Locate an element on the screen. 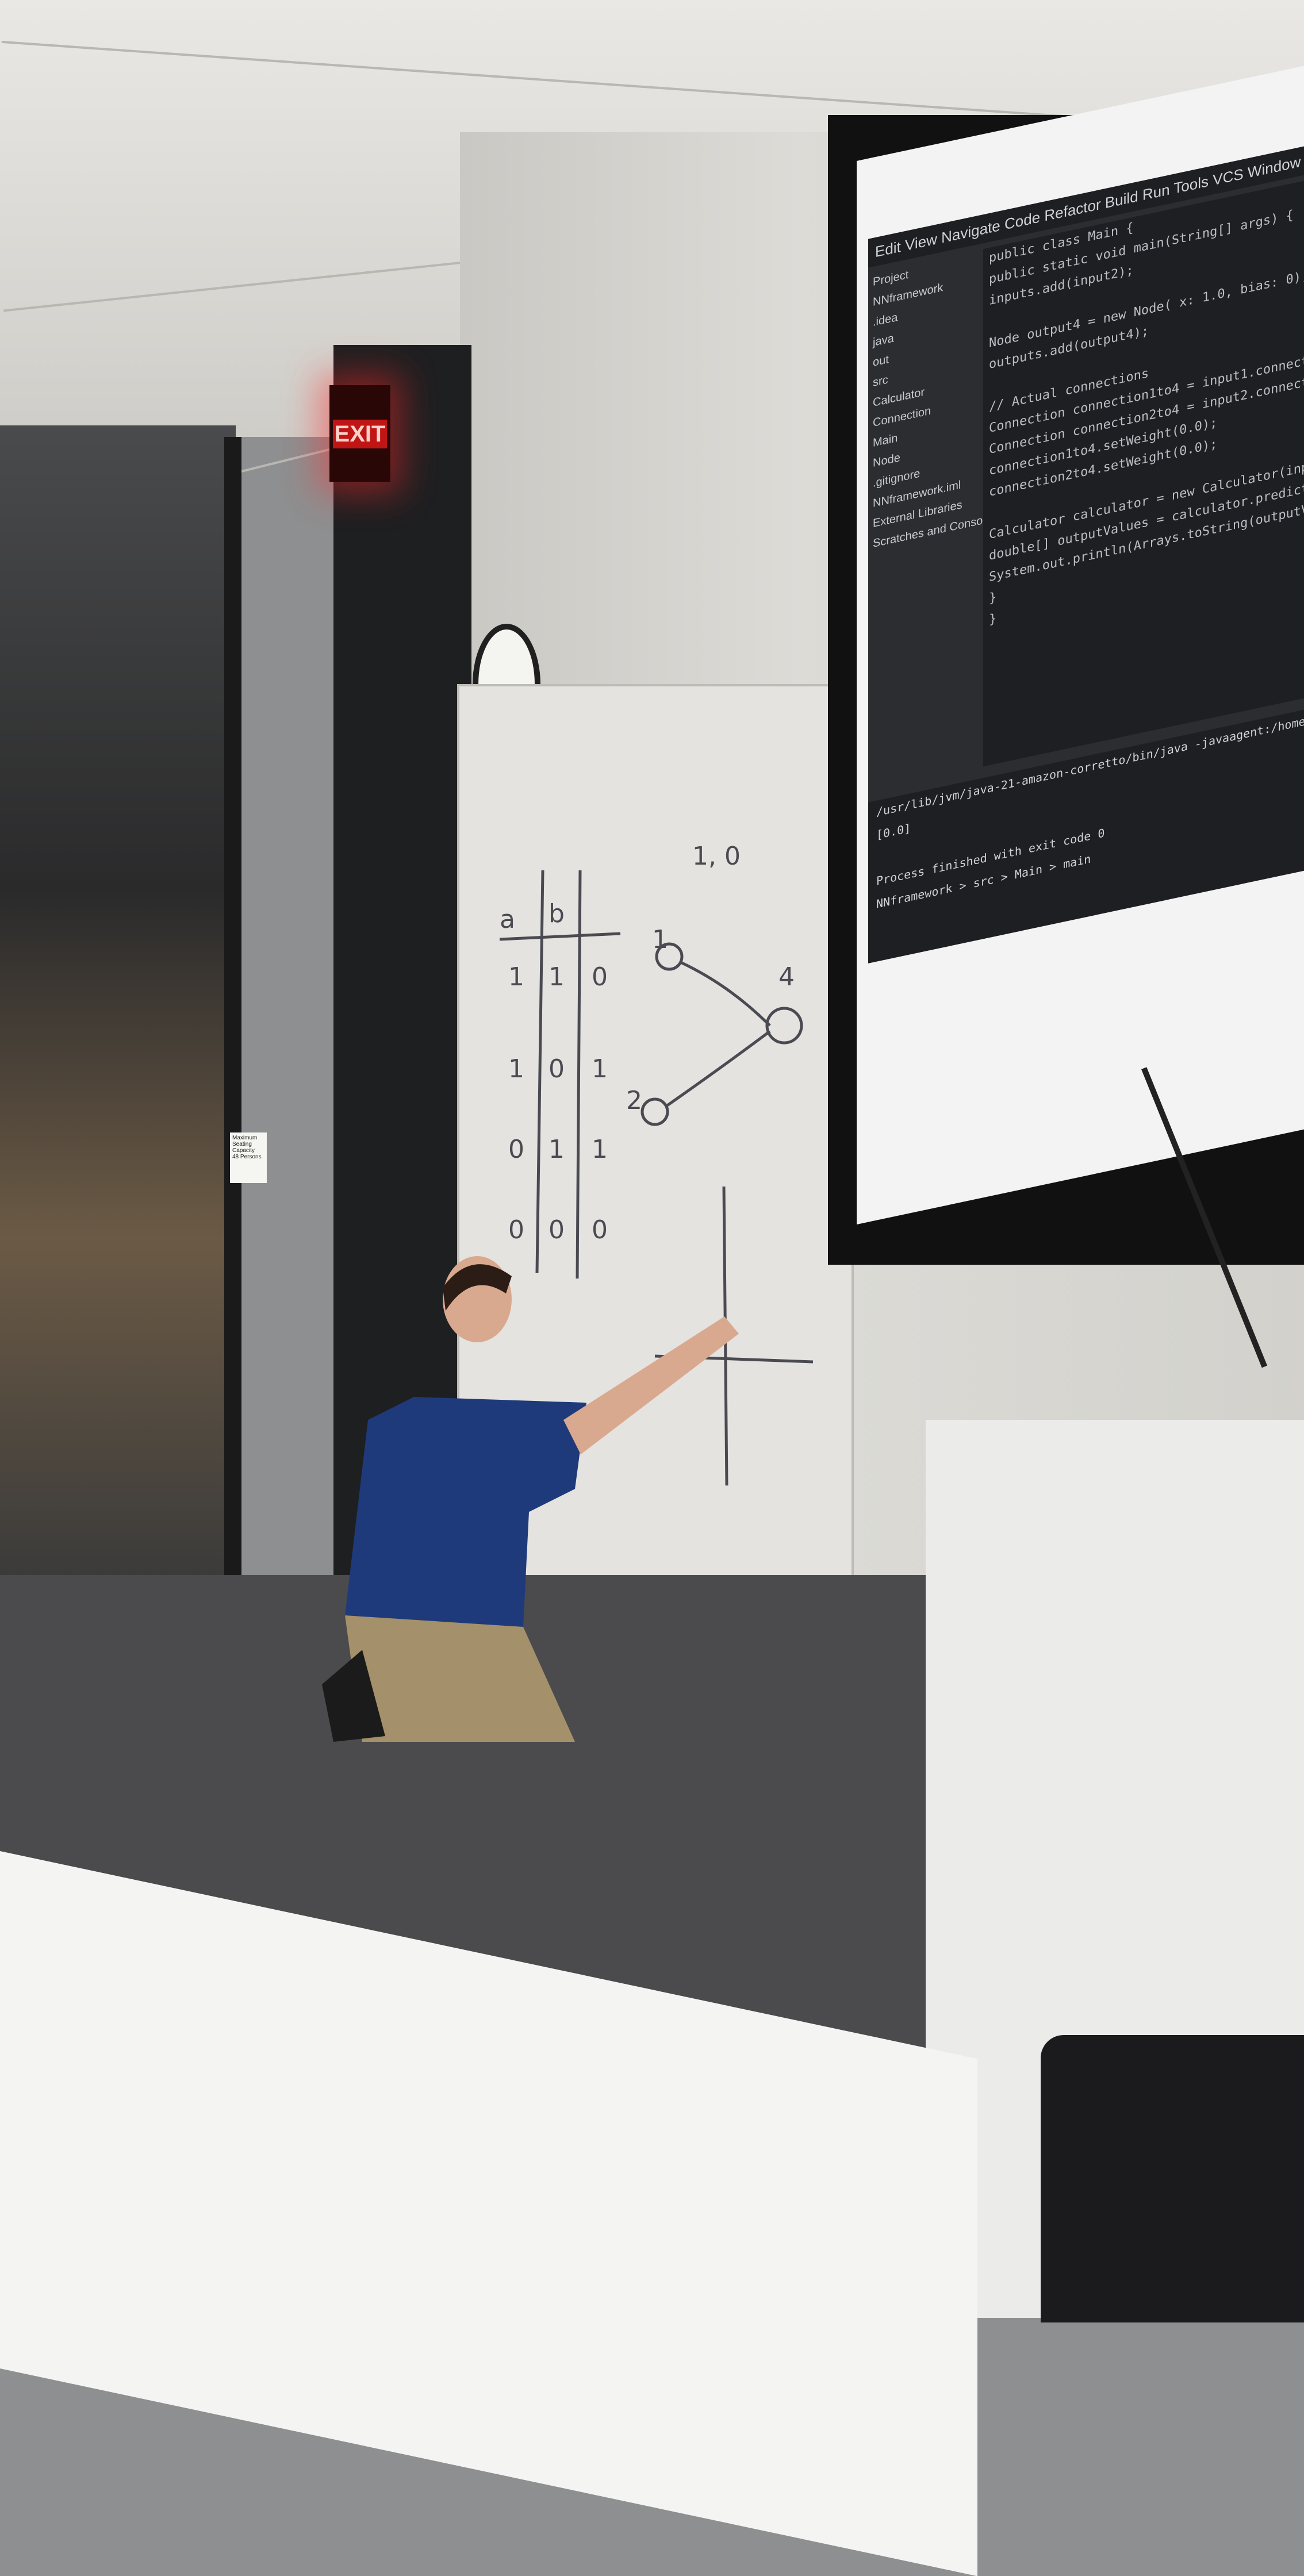  node-label-1: 1 is located at coordinates (660, 939).